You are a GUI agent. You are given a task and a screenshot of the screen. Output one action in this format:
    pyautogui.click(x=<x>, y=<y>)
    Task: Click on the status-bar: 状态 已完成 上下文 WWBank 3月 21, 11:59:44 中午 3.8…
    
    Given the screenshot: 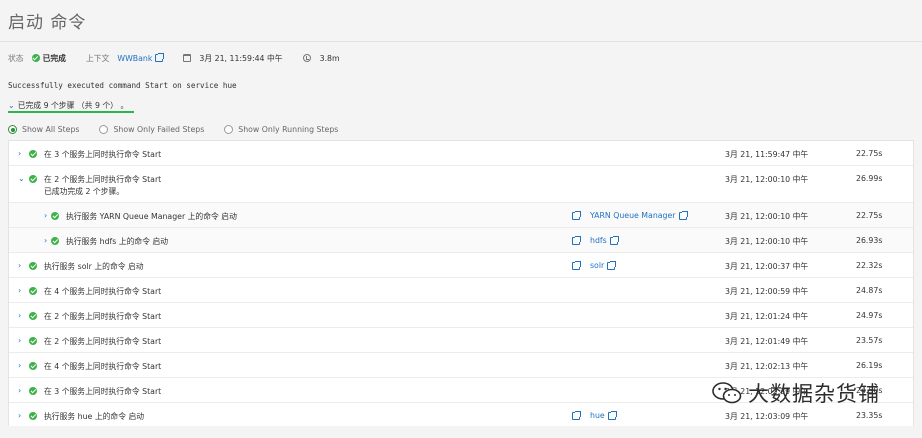 What is the action you would take?
    pyautogui.click(x=174, y=58)
    